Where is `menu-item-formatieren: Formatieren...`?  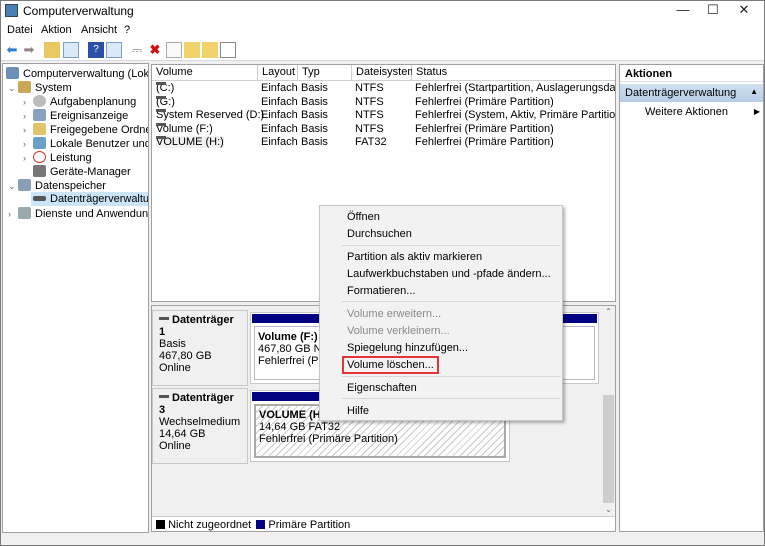 menu-item-formatieren: Formatieren... is located at coordinates (381, 291).